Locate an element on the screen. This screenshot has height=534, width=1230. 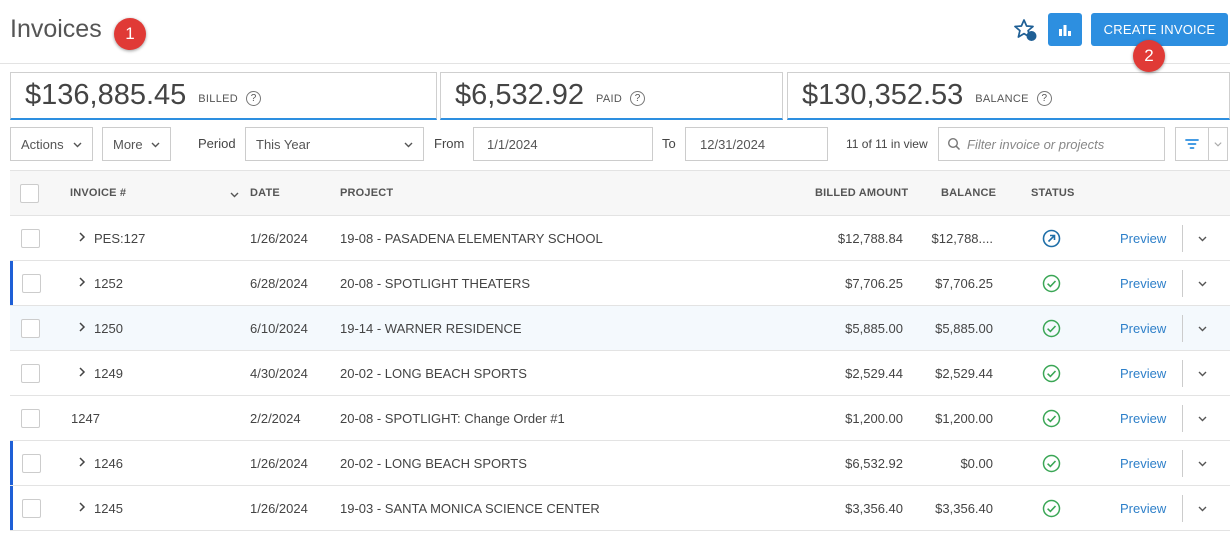
col-date: DATE is located at coordinates (265, 193).